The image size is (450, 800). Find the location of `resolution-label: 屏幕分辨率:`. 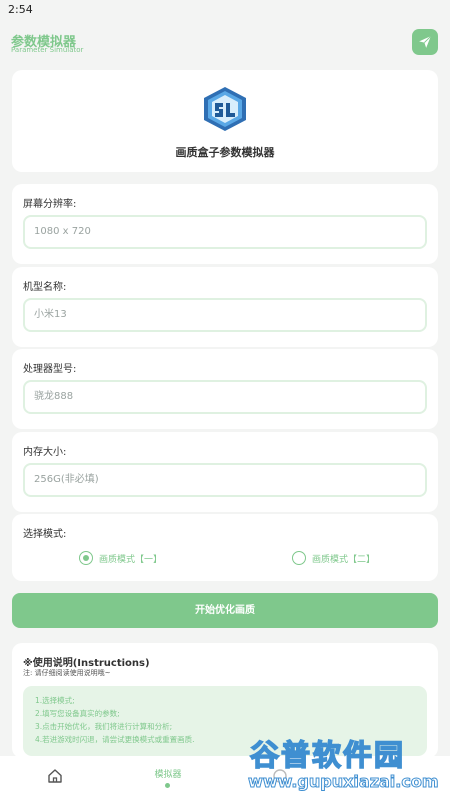

resolution-label: 屏幕分辨率: is located at coordinates (50, 204).